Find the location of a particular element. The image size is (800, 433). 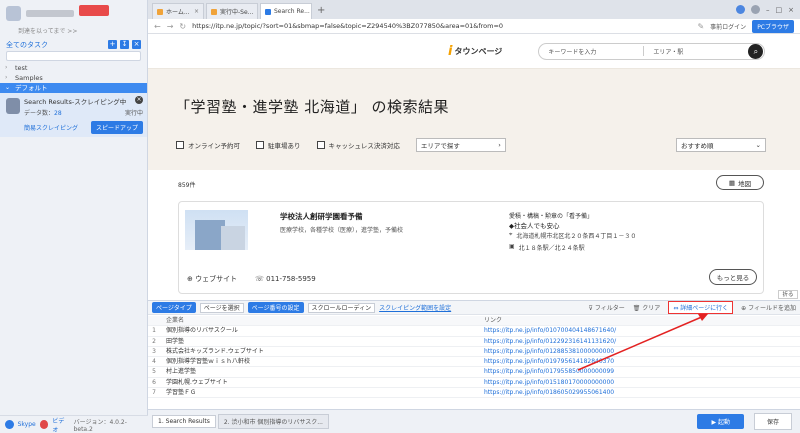

scraping-range-link: スクレイピング範囲を設定 is located at coordinates (415, 307).